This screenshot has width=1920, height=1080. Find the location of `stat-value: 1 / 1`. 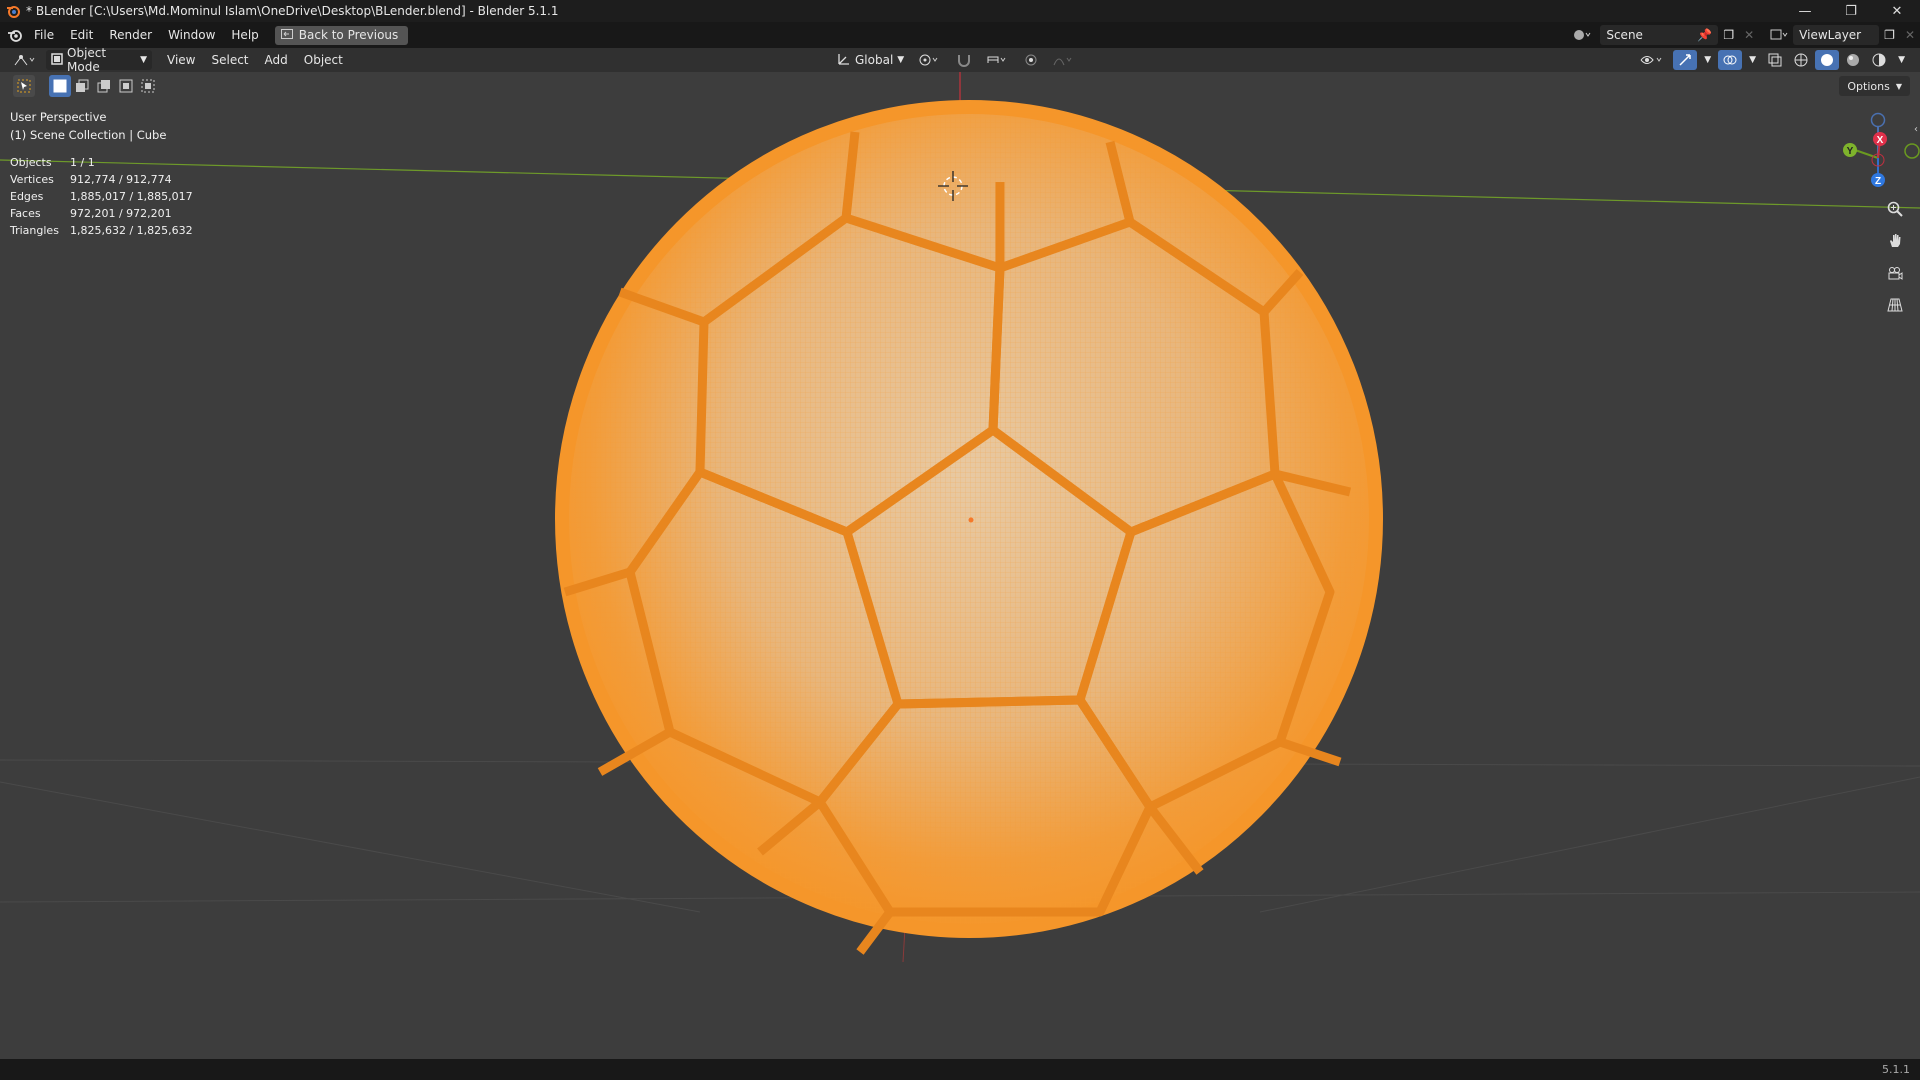

stat-value: 1 / 1 is located at coordinates (82, 162).